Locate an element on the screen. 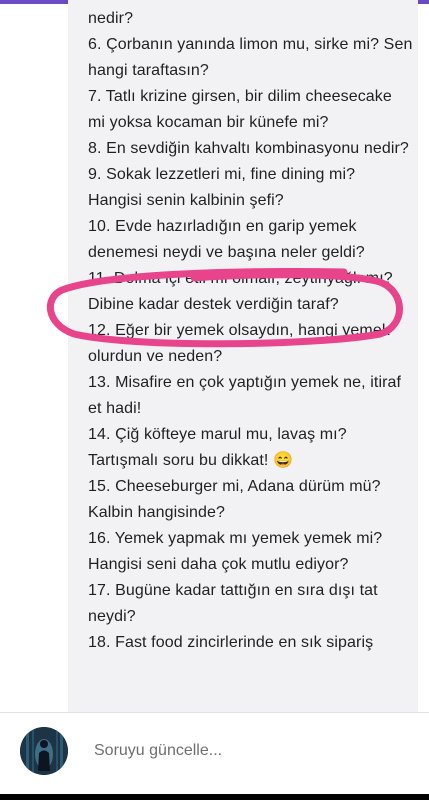 The height and width of the screenshot is (800, 429). avatar-image-icon is located at coordinates (44, 751).